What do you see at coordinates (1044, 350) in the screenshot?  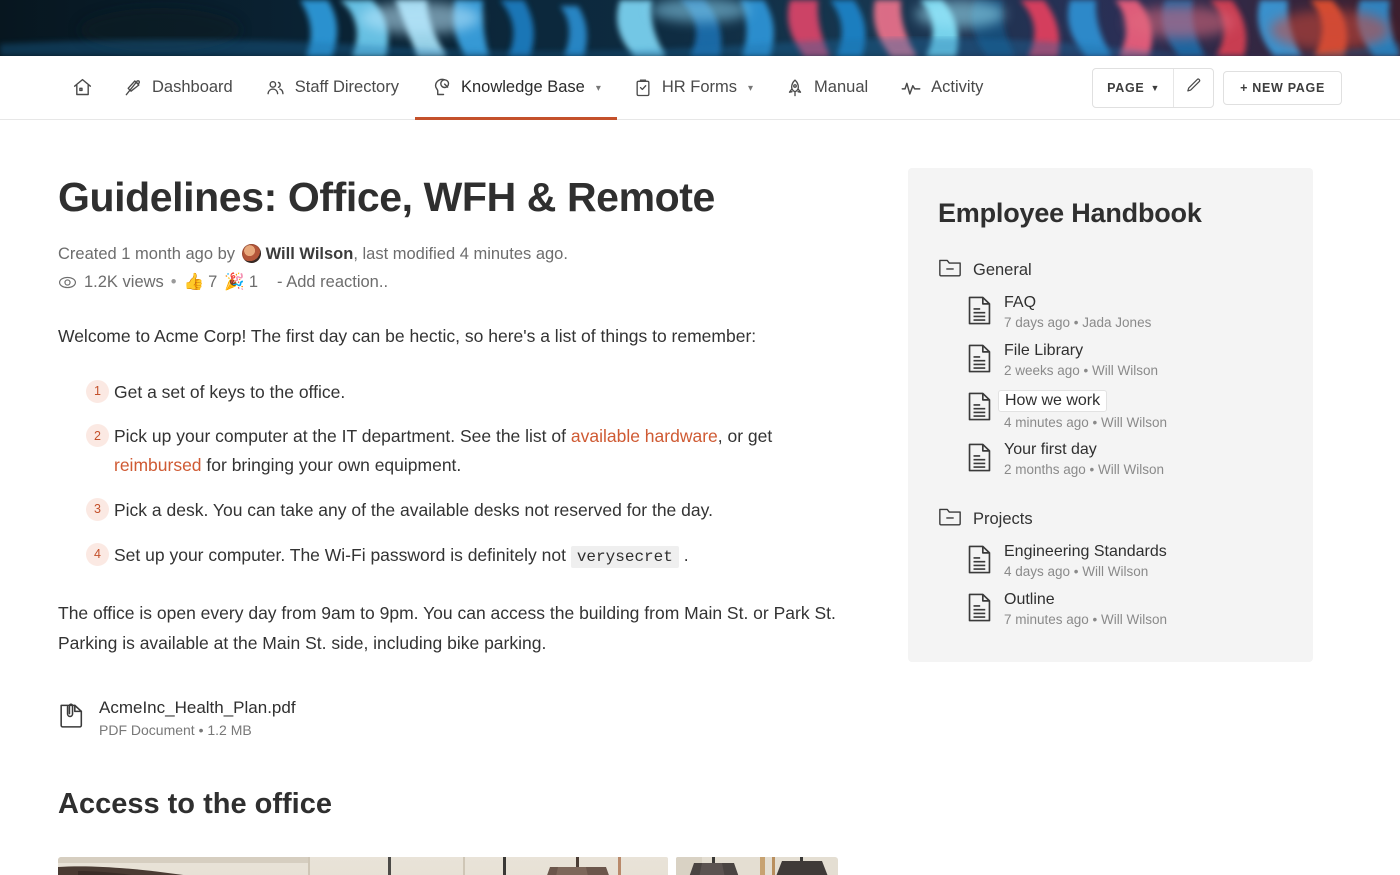 I see `sidebar-page-title: File Library` at bounding box center [1044, 350].